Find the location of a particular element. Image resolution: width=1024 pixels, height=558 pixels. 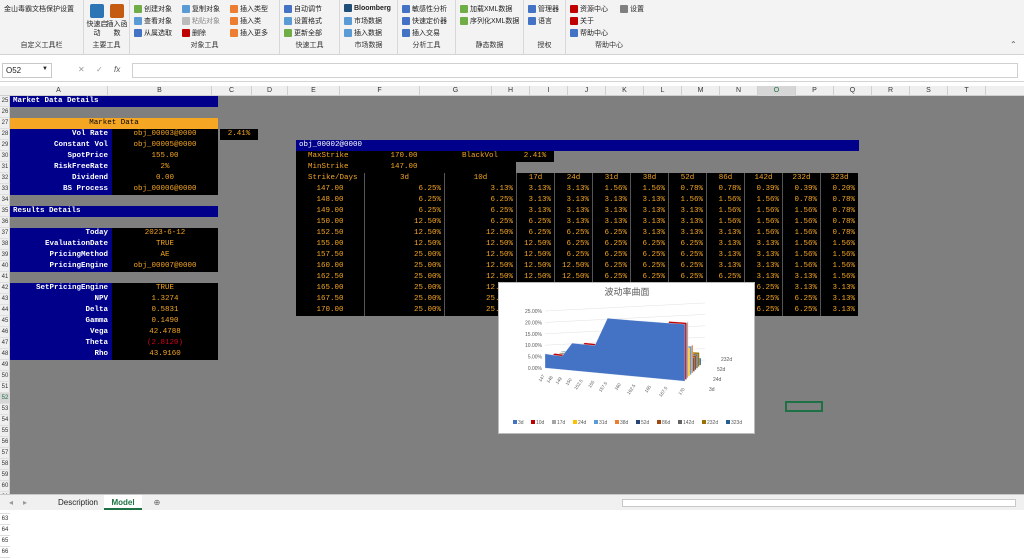

view-object-button: 查看对象 is located at coordinates (153, 21).